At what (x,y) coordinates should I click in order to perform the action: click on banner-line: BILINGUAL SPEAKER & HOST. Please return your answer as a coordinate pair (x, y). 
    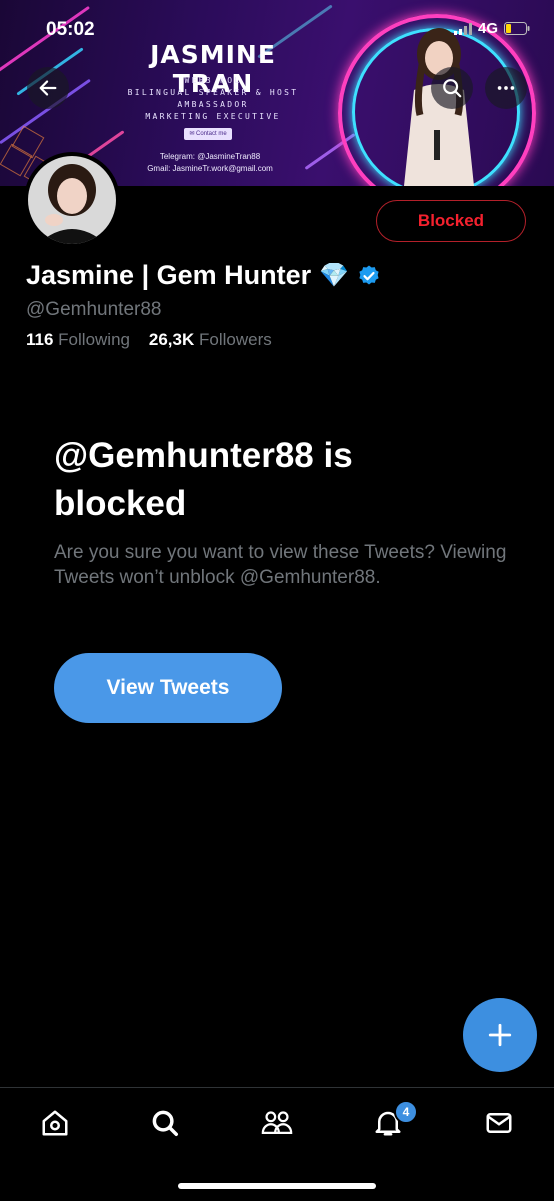
    Looking at the image, I should click on (213, 92).